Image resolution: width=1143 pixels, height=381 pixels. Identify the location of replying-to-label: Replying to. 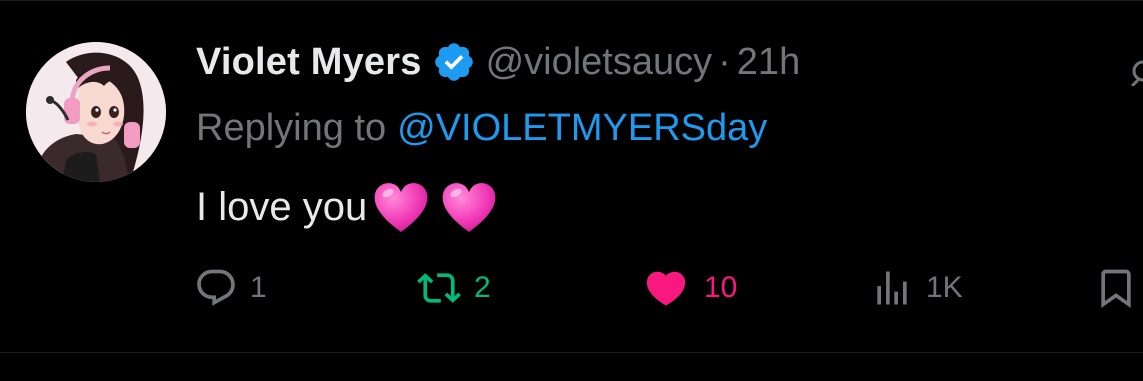
(291, 127).